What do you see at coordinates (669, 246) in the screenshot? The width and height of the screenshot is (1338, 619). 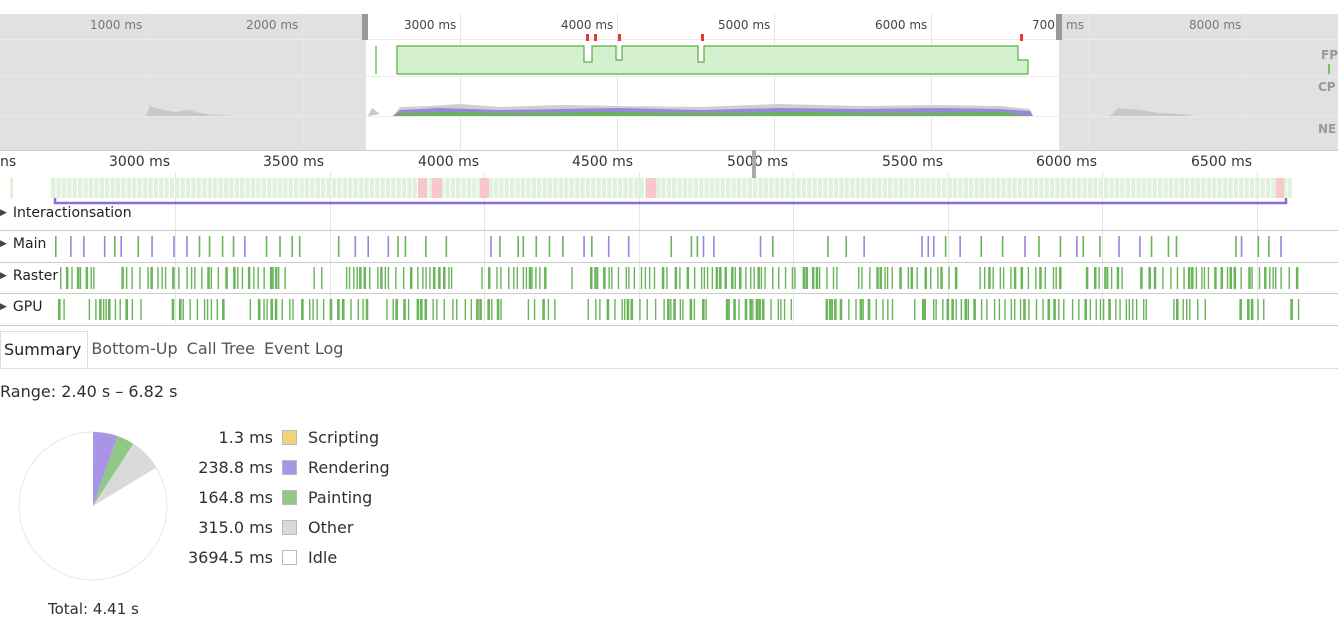 I see `track-main: ▶ Main` at bounding box center [669, 246].